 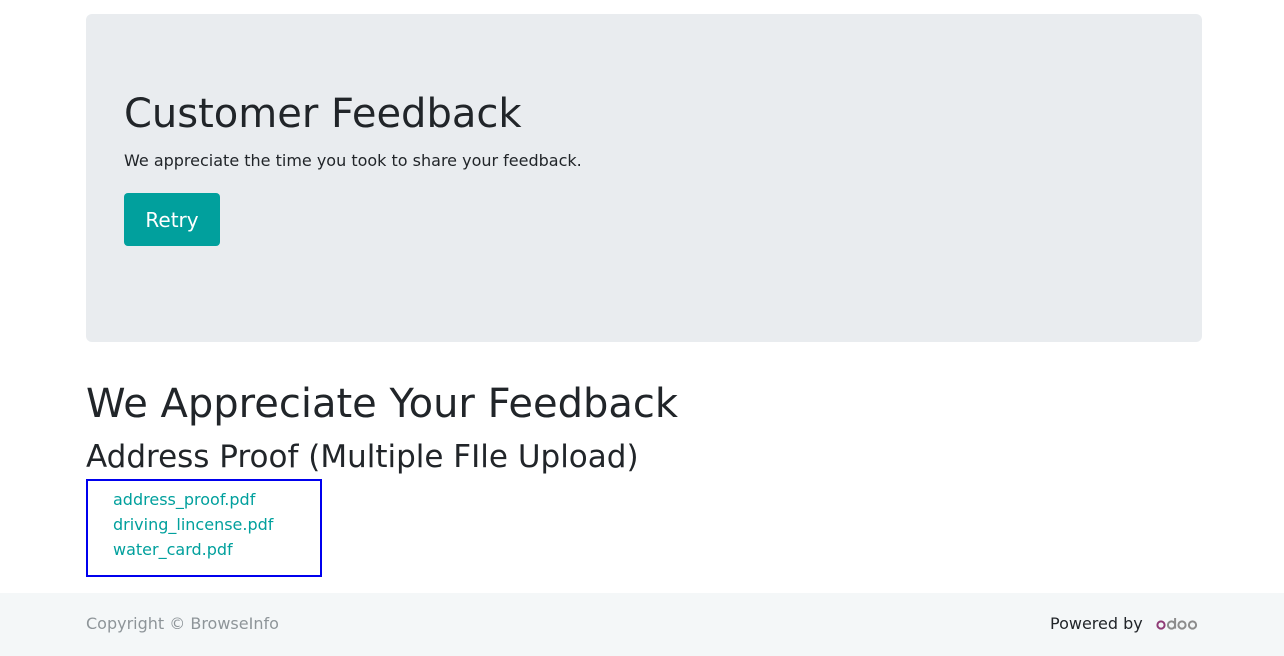 What do you see at coordinates (1177, 624) in the screenshot?
I see `odoo-logo-icon` at bounding box center [1177, 624].